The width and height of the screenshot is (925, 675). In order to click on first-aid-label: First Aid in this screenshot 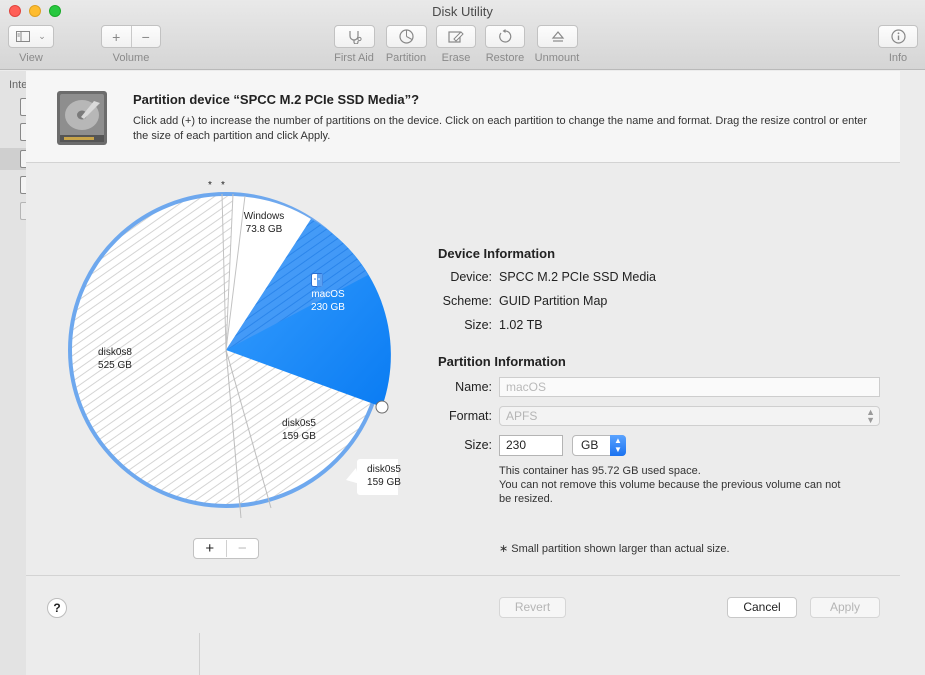, I will do `click(354, 58)`.